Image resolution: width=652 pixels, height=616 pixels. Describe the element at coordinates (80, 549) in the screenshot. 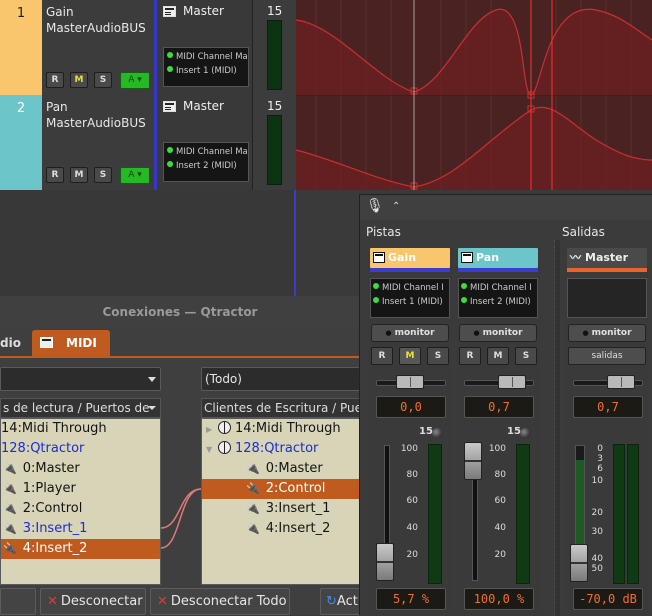

I see `list-item-selected: 🔌 4:Insert_2` at that location.